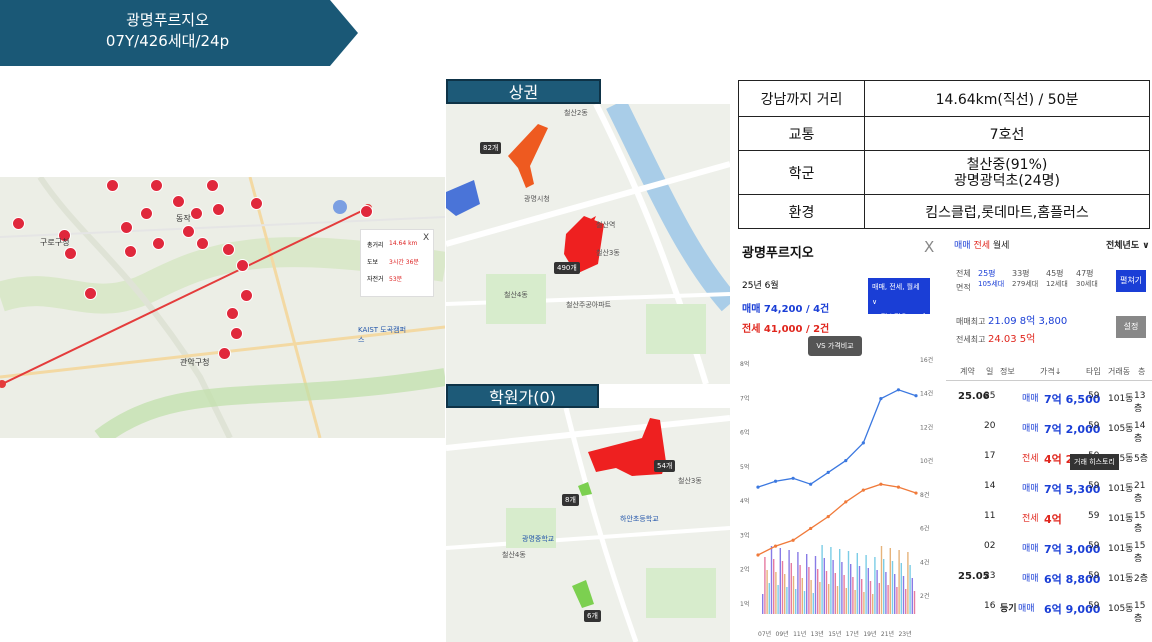 The image size is (1152, 642). What do you see at coordinates (1140, 522) in the screenshot?
I see `deal-floor: 15층` at bounding box center [1140, 522].